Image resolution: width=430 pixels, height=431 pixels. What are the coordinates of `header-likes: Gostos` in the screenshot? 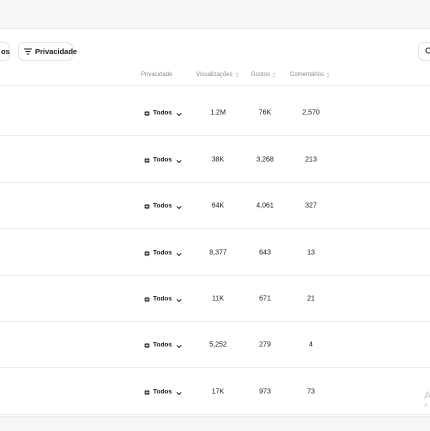 It's located at (263, 75).